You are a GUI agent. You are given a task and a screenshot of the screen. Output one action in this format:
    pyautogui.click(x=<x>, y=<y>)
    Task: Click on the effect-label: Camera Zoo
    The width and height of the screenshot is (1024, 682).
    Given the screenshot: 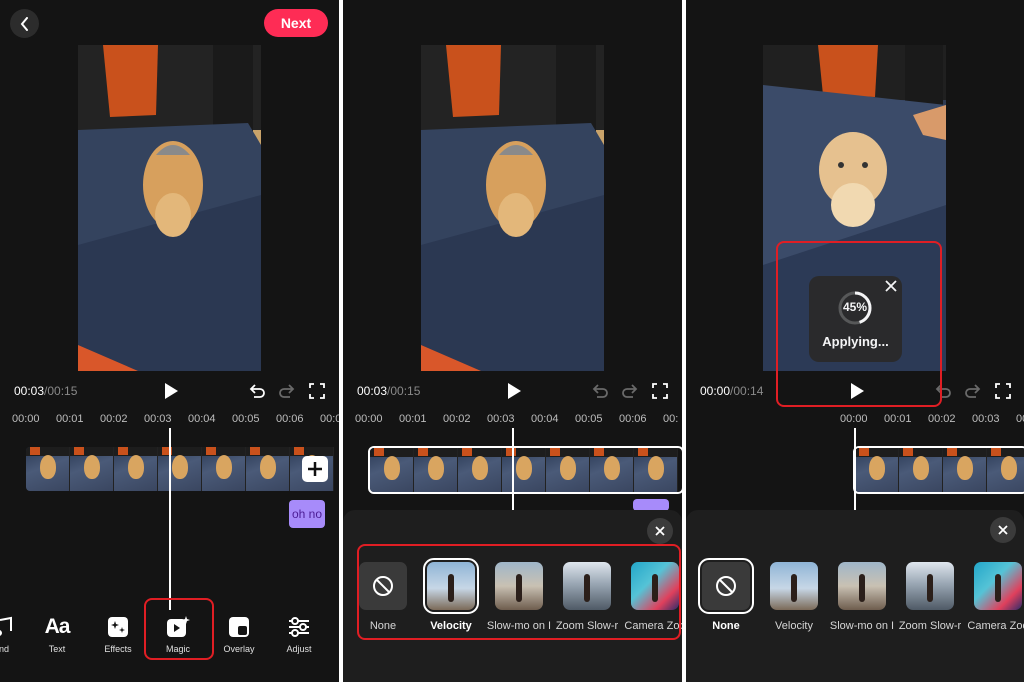 What is the action you would take?
    pyautogui.click(x=995, y=626)
    